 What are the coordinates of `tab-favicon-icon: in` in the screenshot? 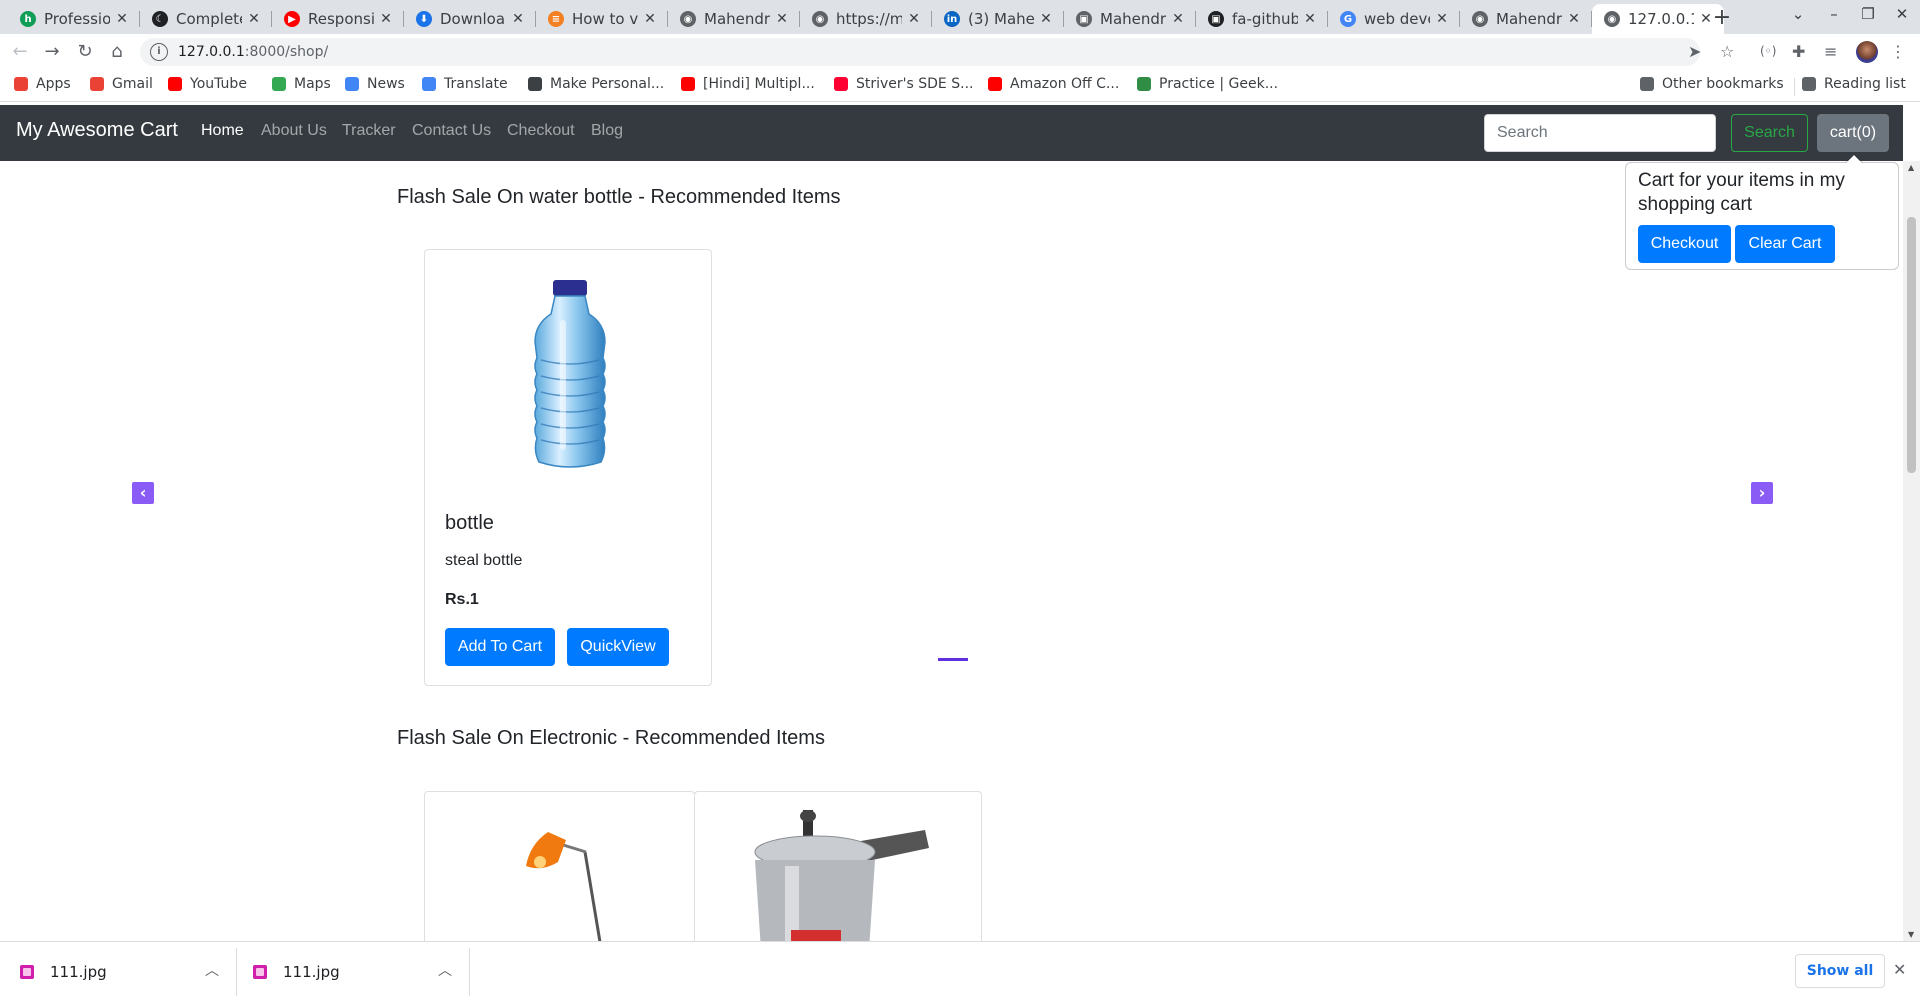 It's located at (952, 19).